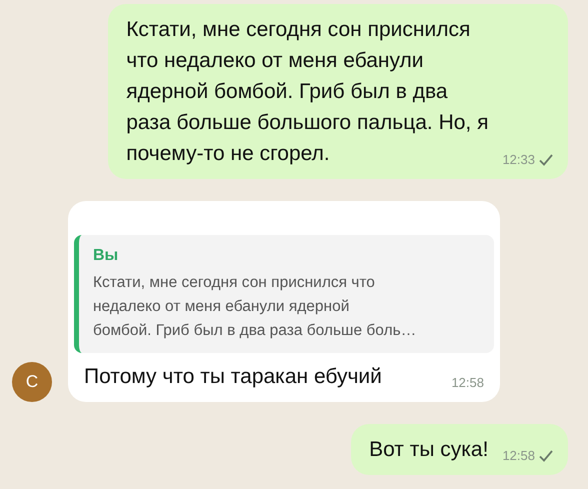 This screenshot has width=588, height=489. Describe the element at coordinates (106, 256) in the screenshot. I see `quote-author: Вы` at that location.